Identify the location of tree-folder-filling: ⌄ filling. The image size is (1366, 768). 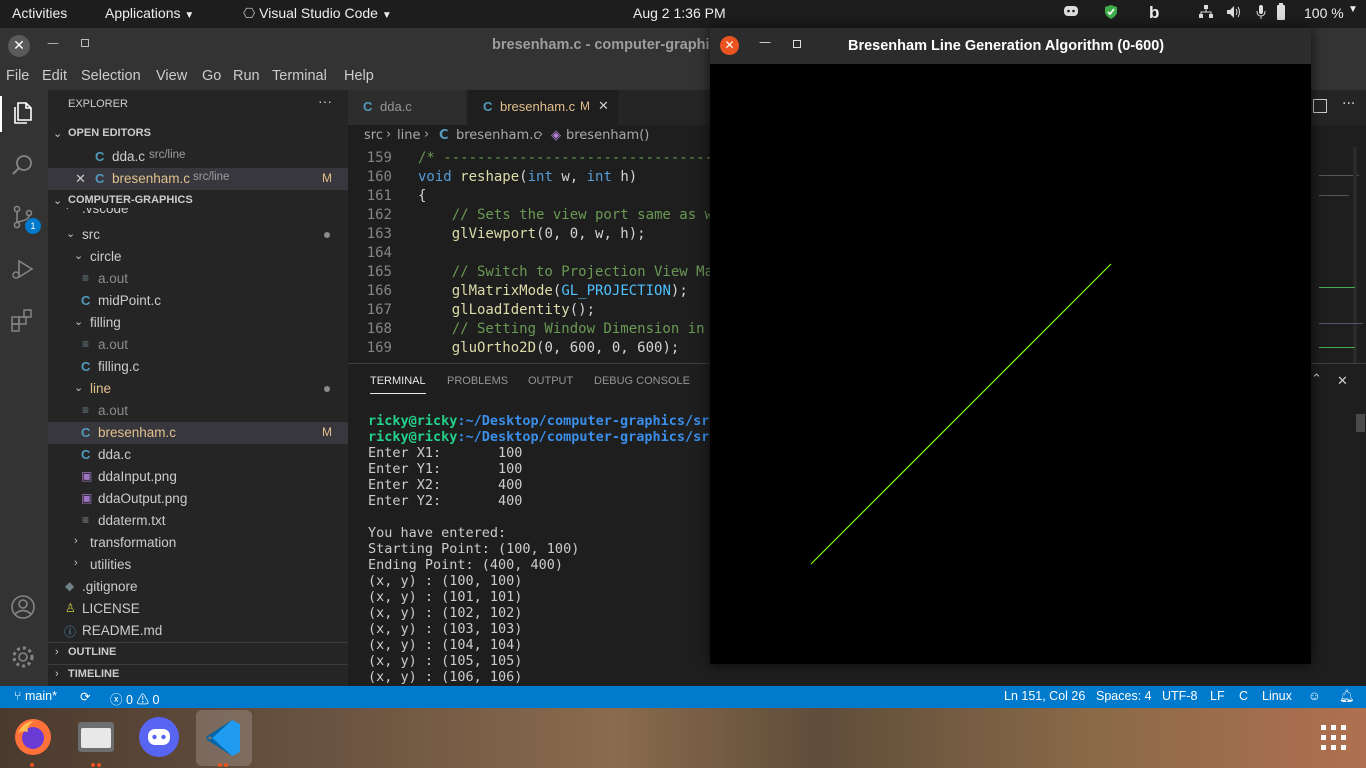
(198, 323).